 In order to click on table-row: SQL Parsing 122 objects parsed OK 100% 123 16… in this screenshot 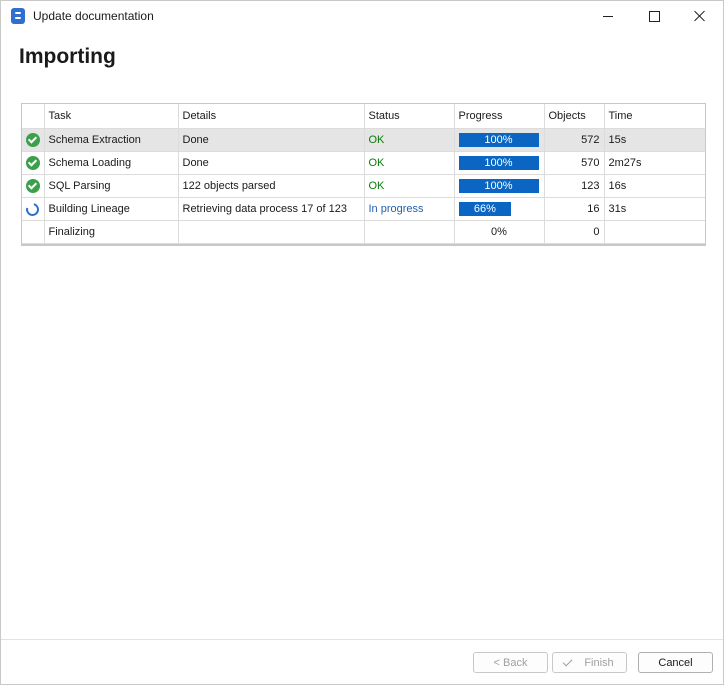, I will do `click(363, 186)`.